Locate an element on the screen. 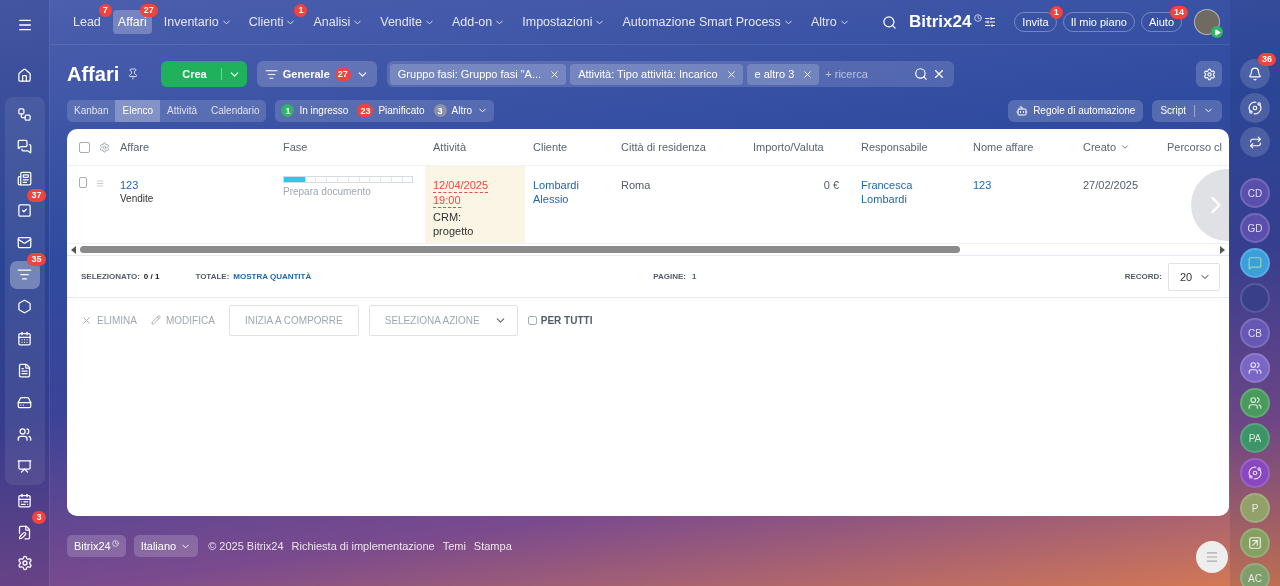 The image size is (1280, 586). copyright-text: © 2025 Bitrix24 is located at coordinates (246, 546).